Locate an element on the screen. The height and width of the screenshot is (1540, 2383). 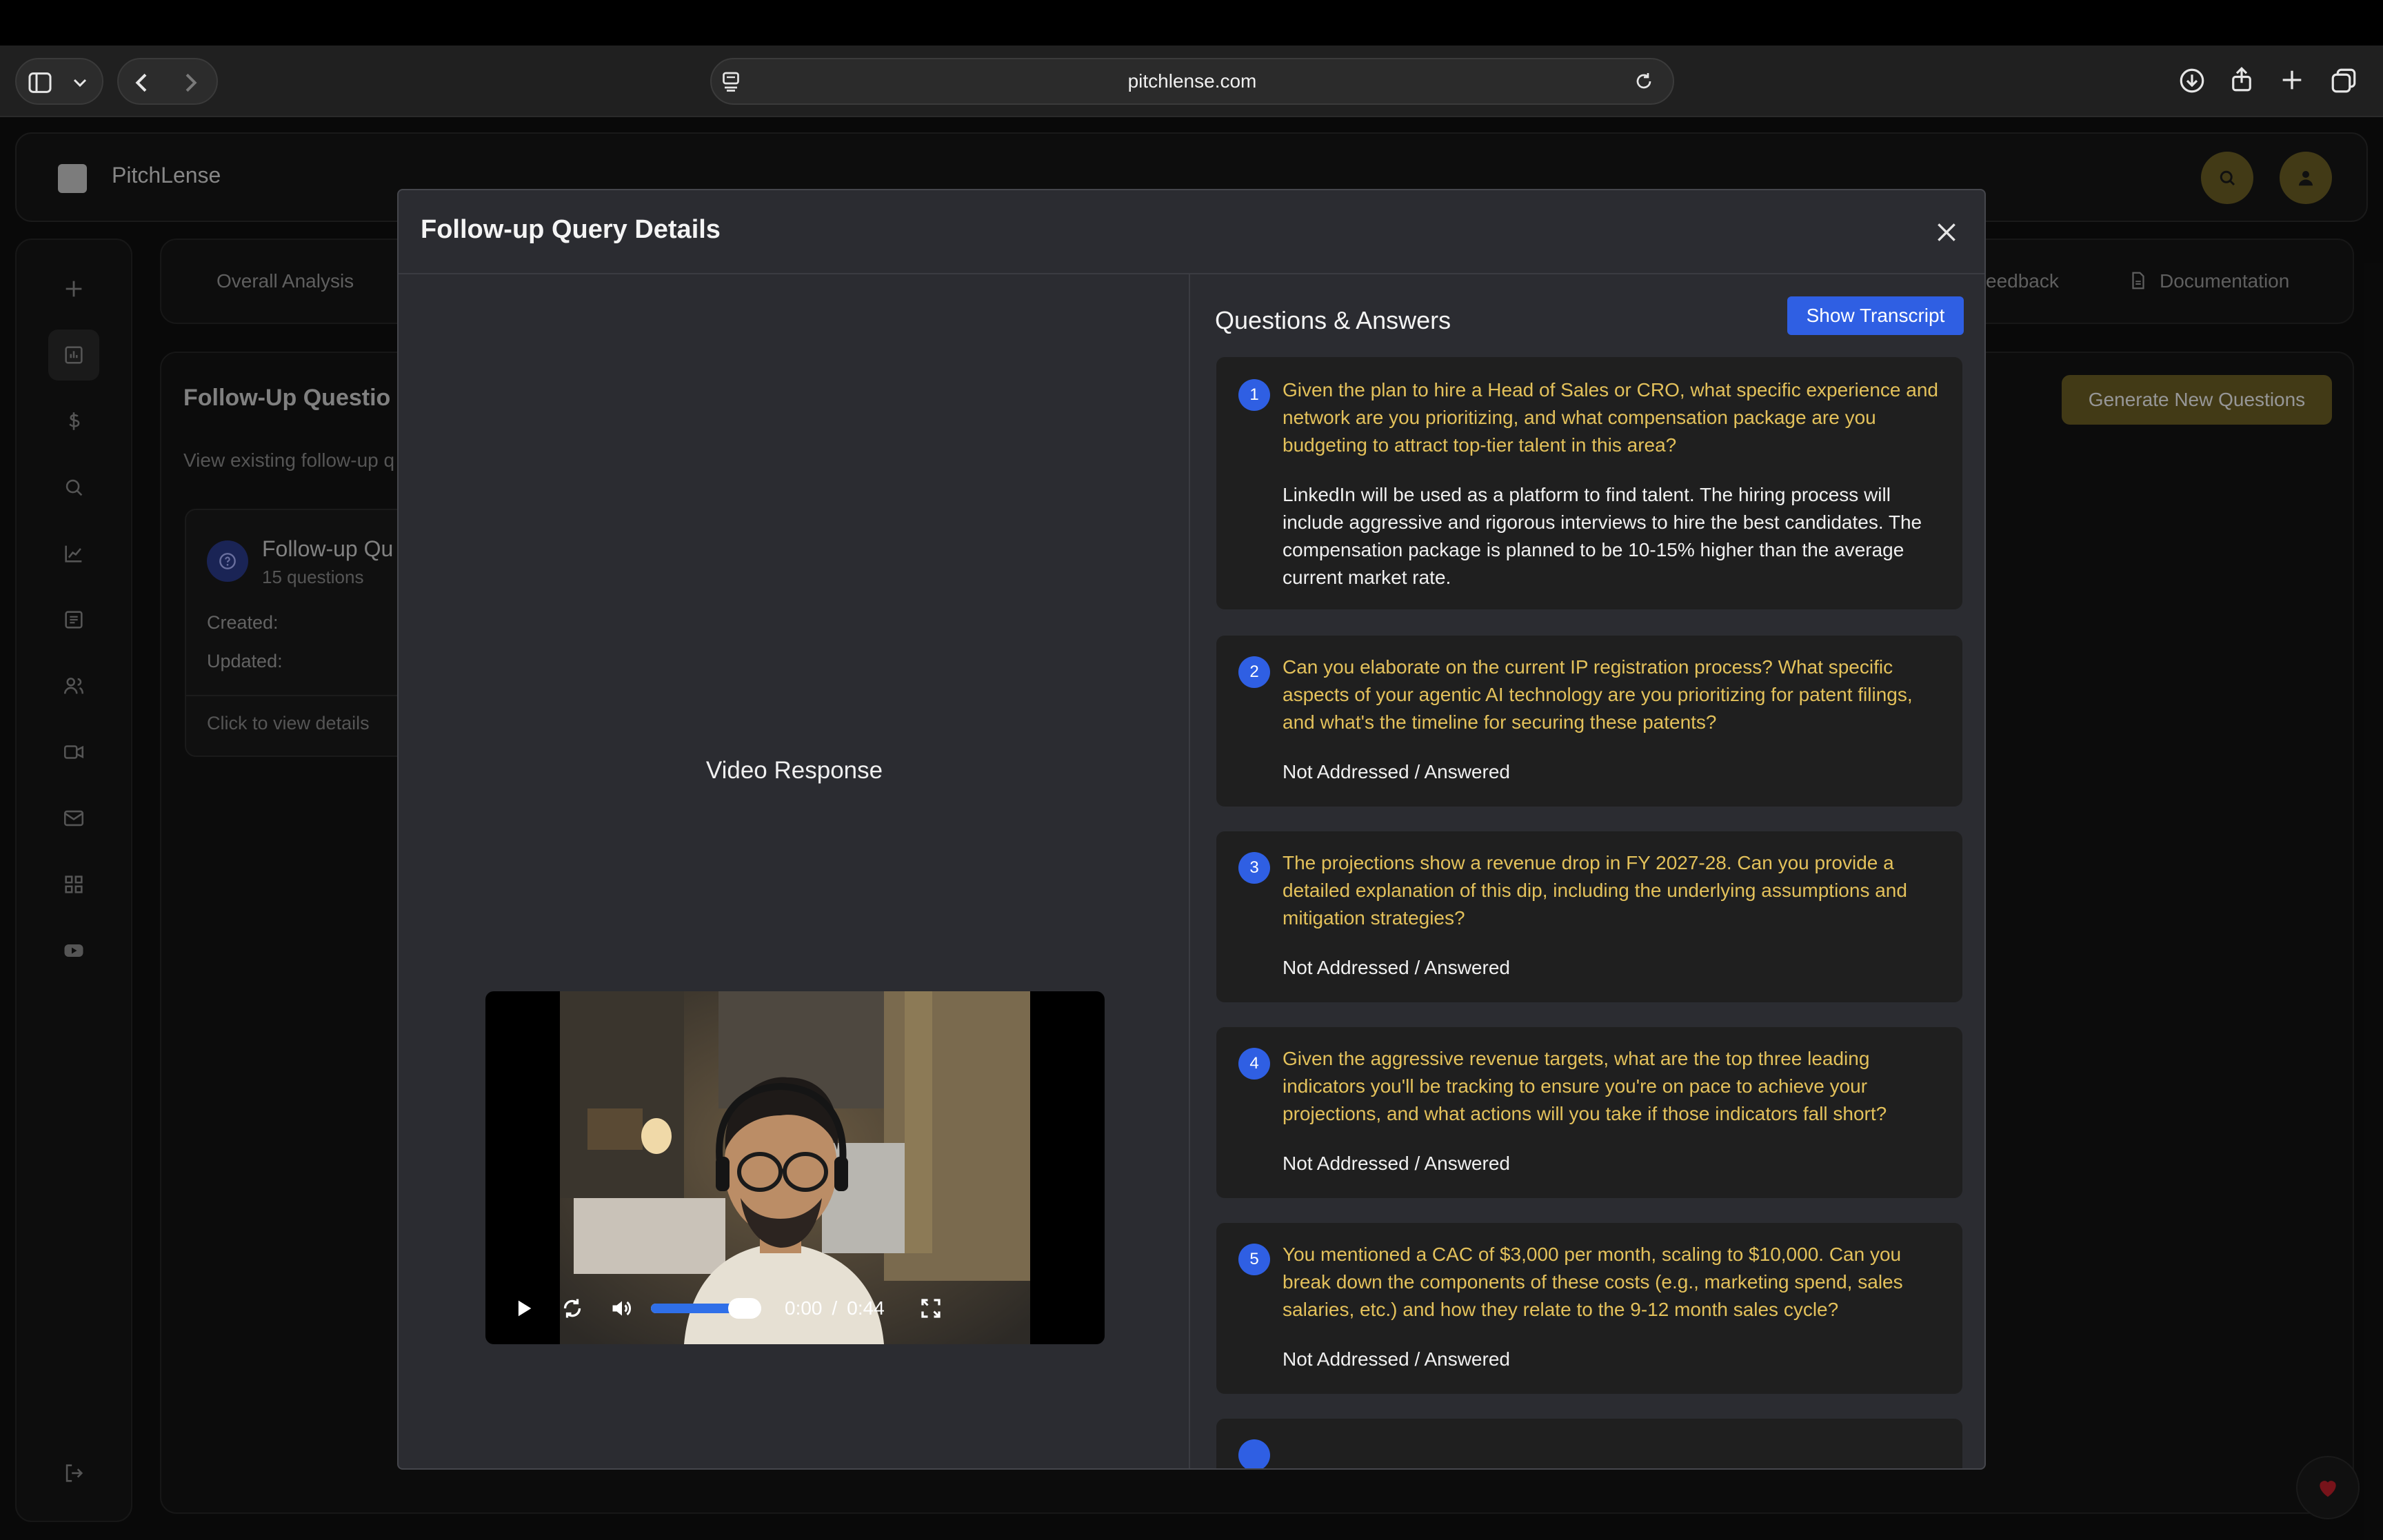
modal-header: Follow-up Query Details is located at coordinates (1191, 232).